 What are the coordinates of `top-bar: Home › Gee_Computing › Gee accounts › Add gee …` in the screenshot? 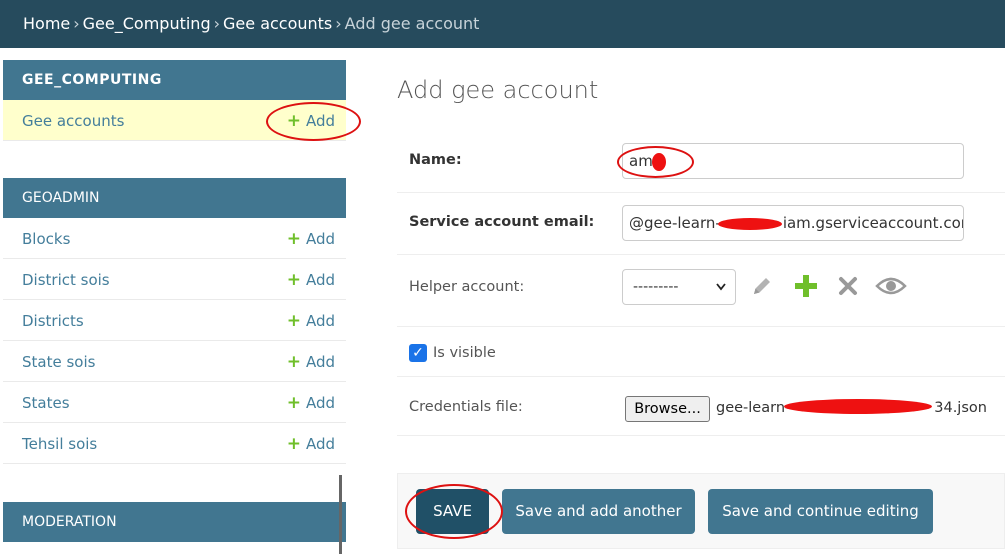 It's located at (502, 24).